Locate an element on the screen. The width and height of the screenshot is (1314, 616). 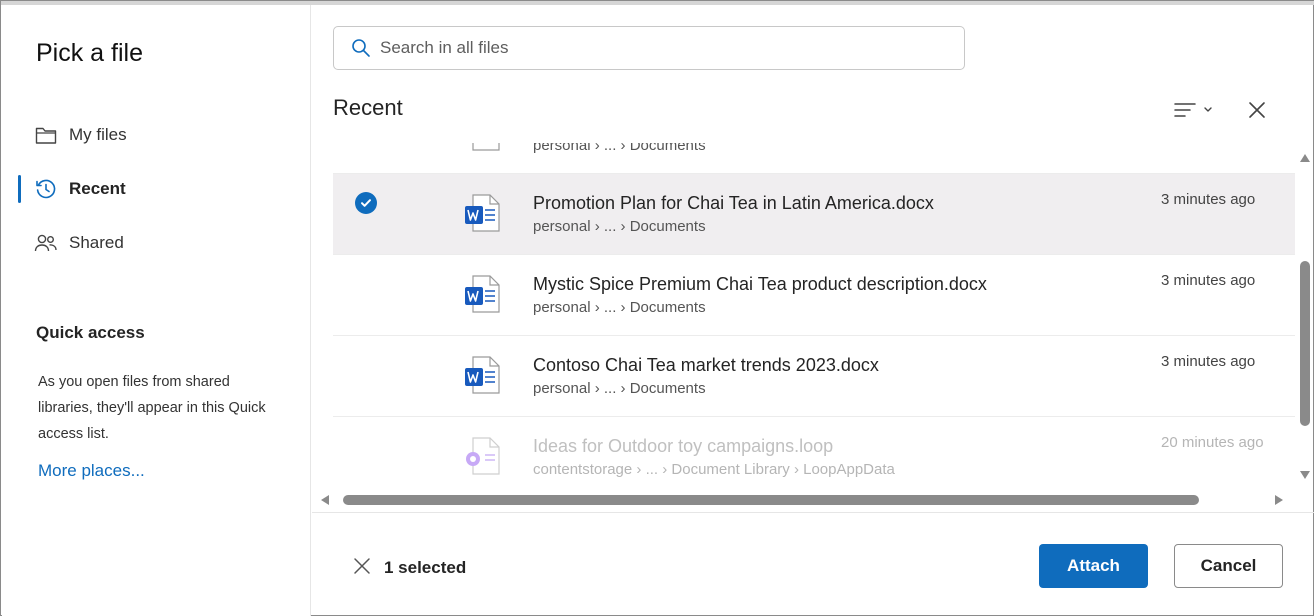
nav-item-my-files: My files is located at coordinates (158, 135).